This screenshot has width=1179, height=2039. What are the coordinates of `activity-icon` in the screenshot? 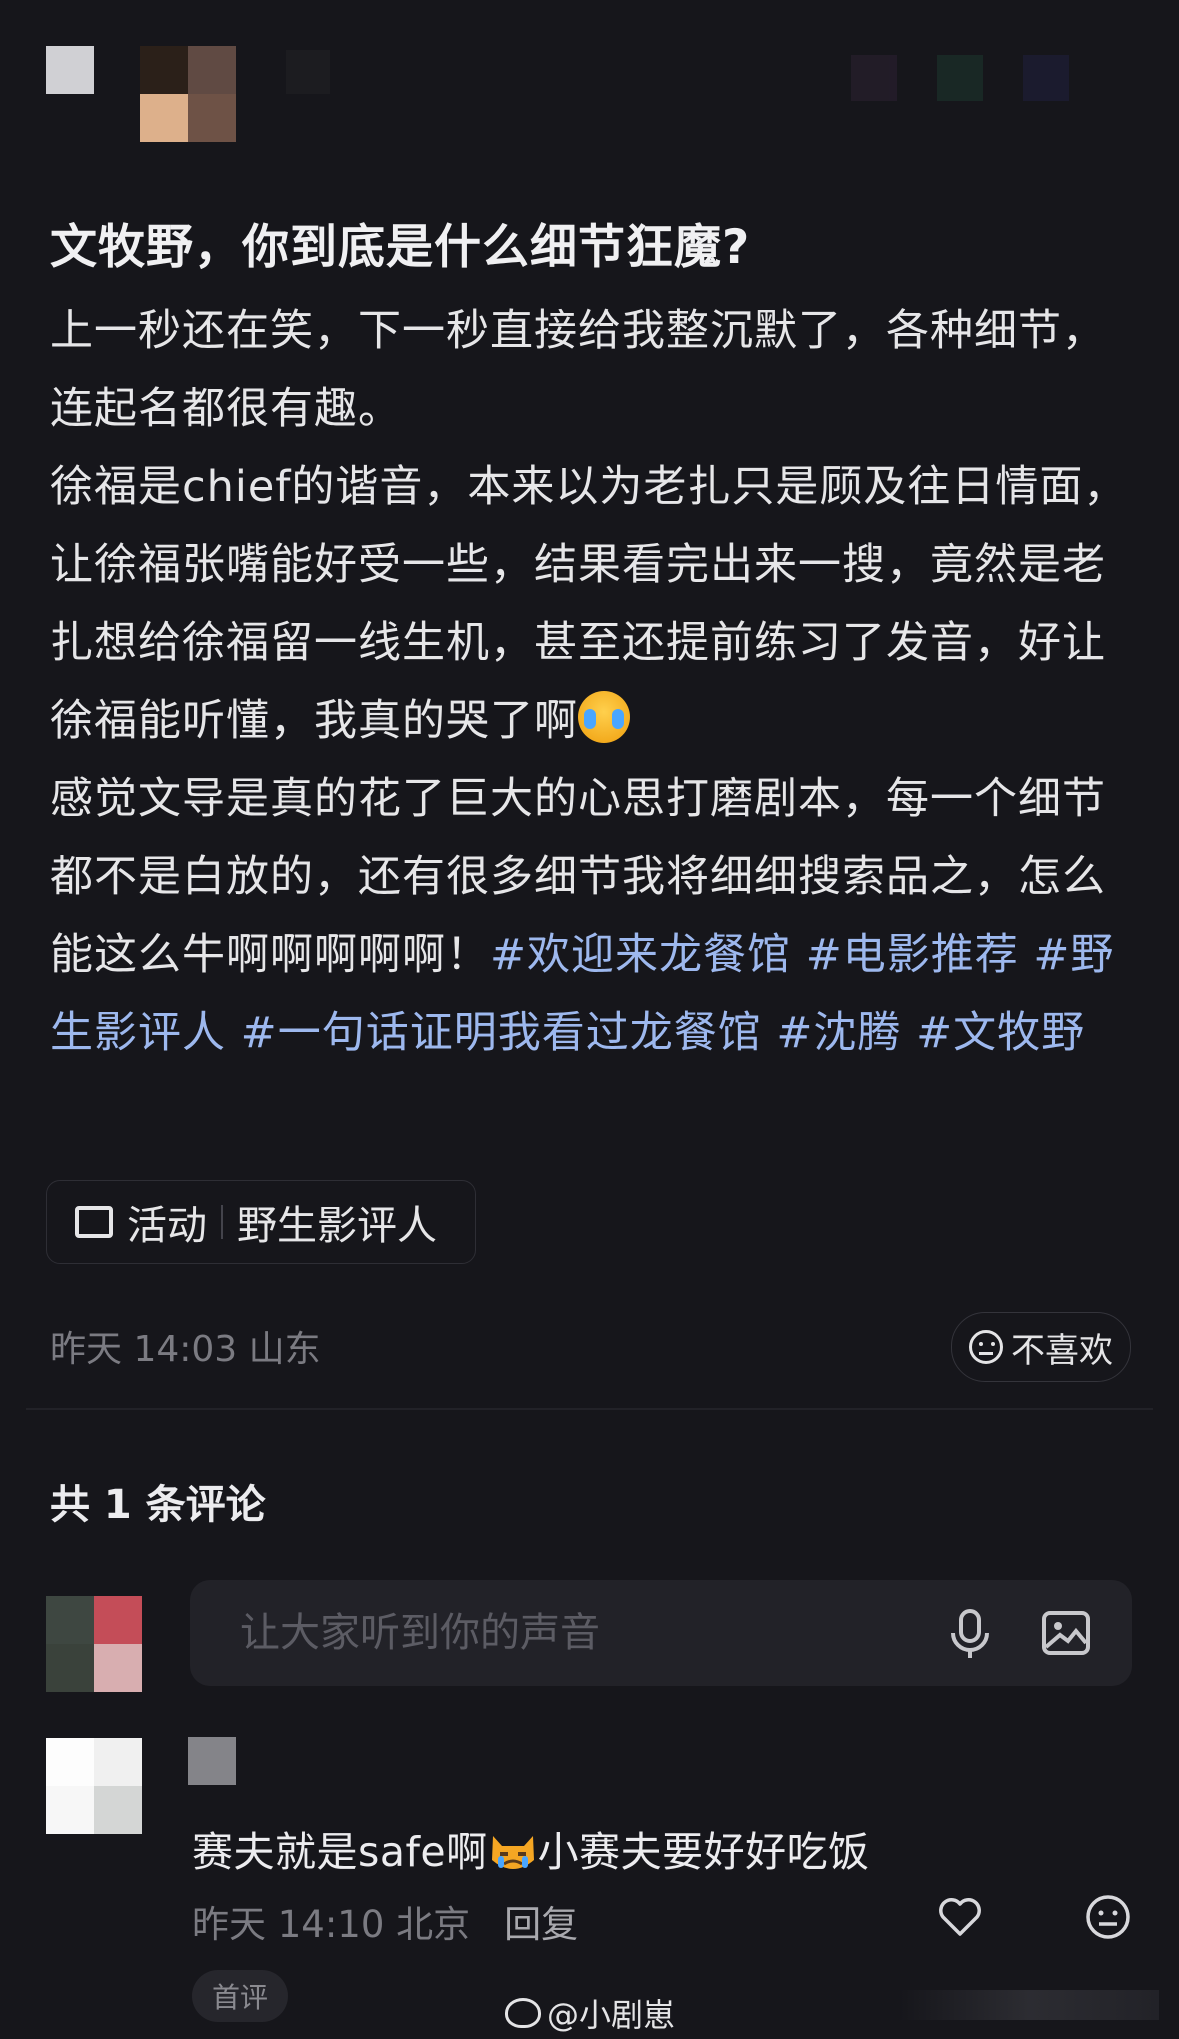 It's located at (94, 1222).